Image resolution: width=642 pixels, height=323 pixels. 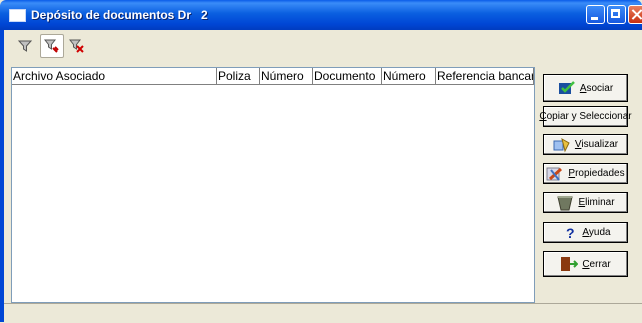 I want to click on help-icon: ?, so click(x=570, y=233).